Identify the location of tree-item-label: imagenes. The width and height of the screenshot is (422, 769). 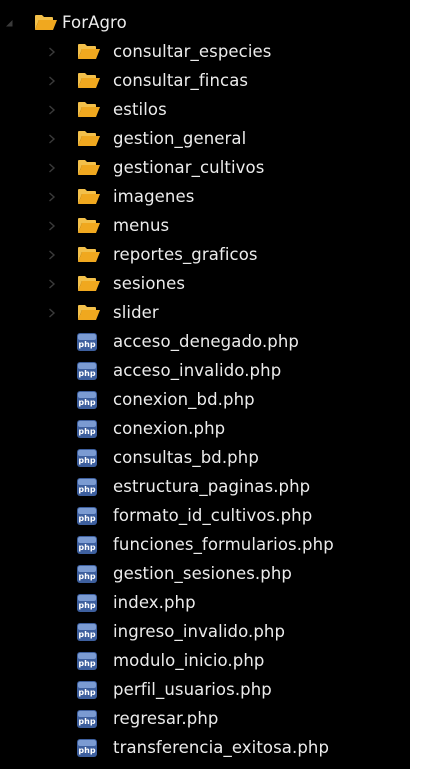
(154, 196).